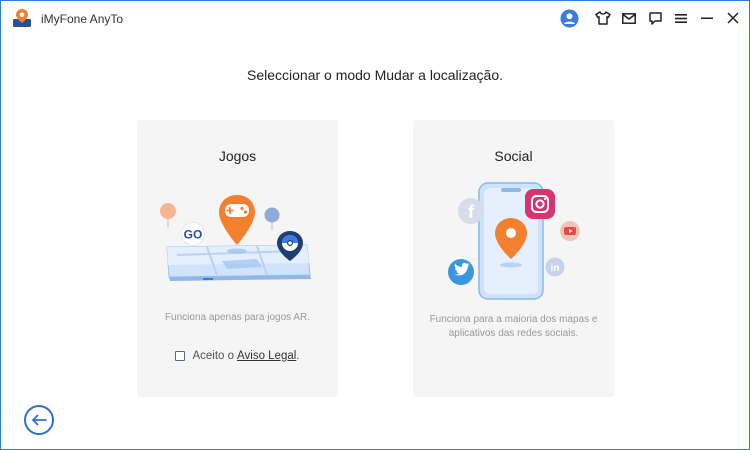 The width and height of the screenshot is (750, 450). I want to click on games-illustration: GO, so click(235, 238).